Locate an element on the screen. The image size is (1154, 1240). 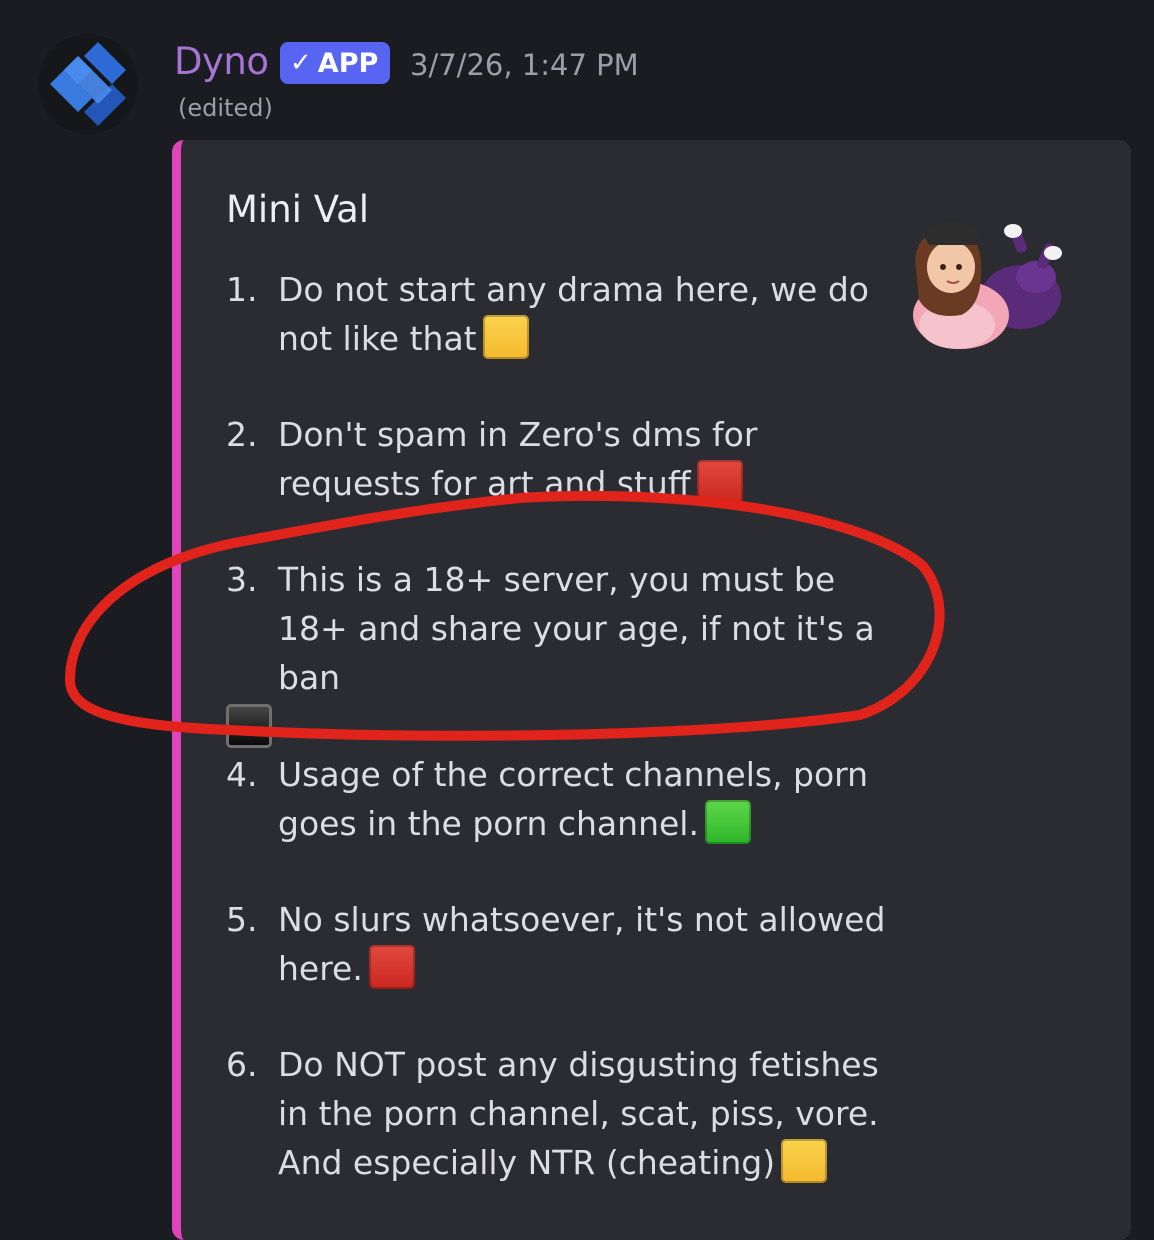
rule-number: 2. is located at coordinates (242, 434).